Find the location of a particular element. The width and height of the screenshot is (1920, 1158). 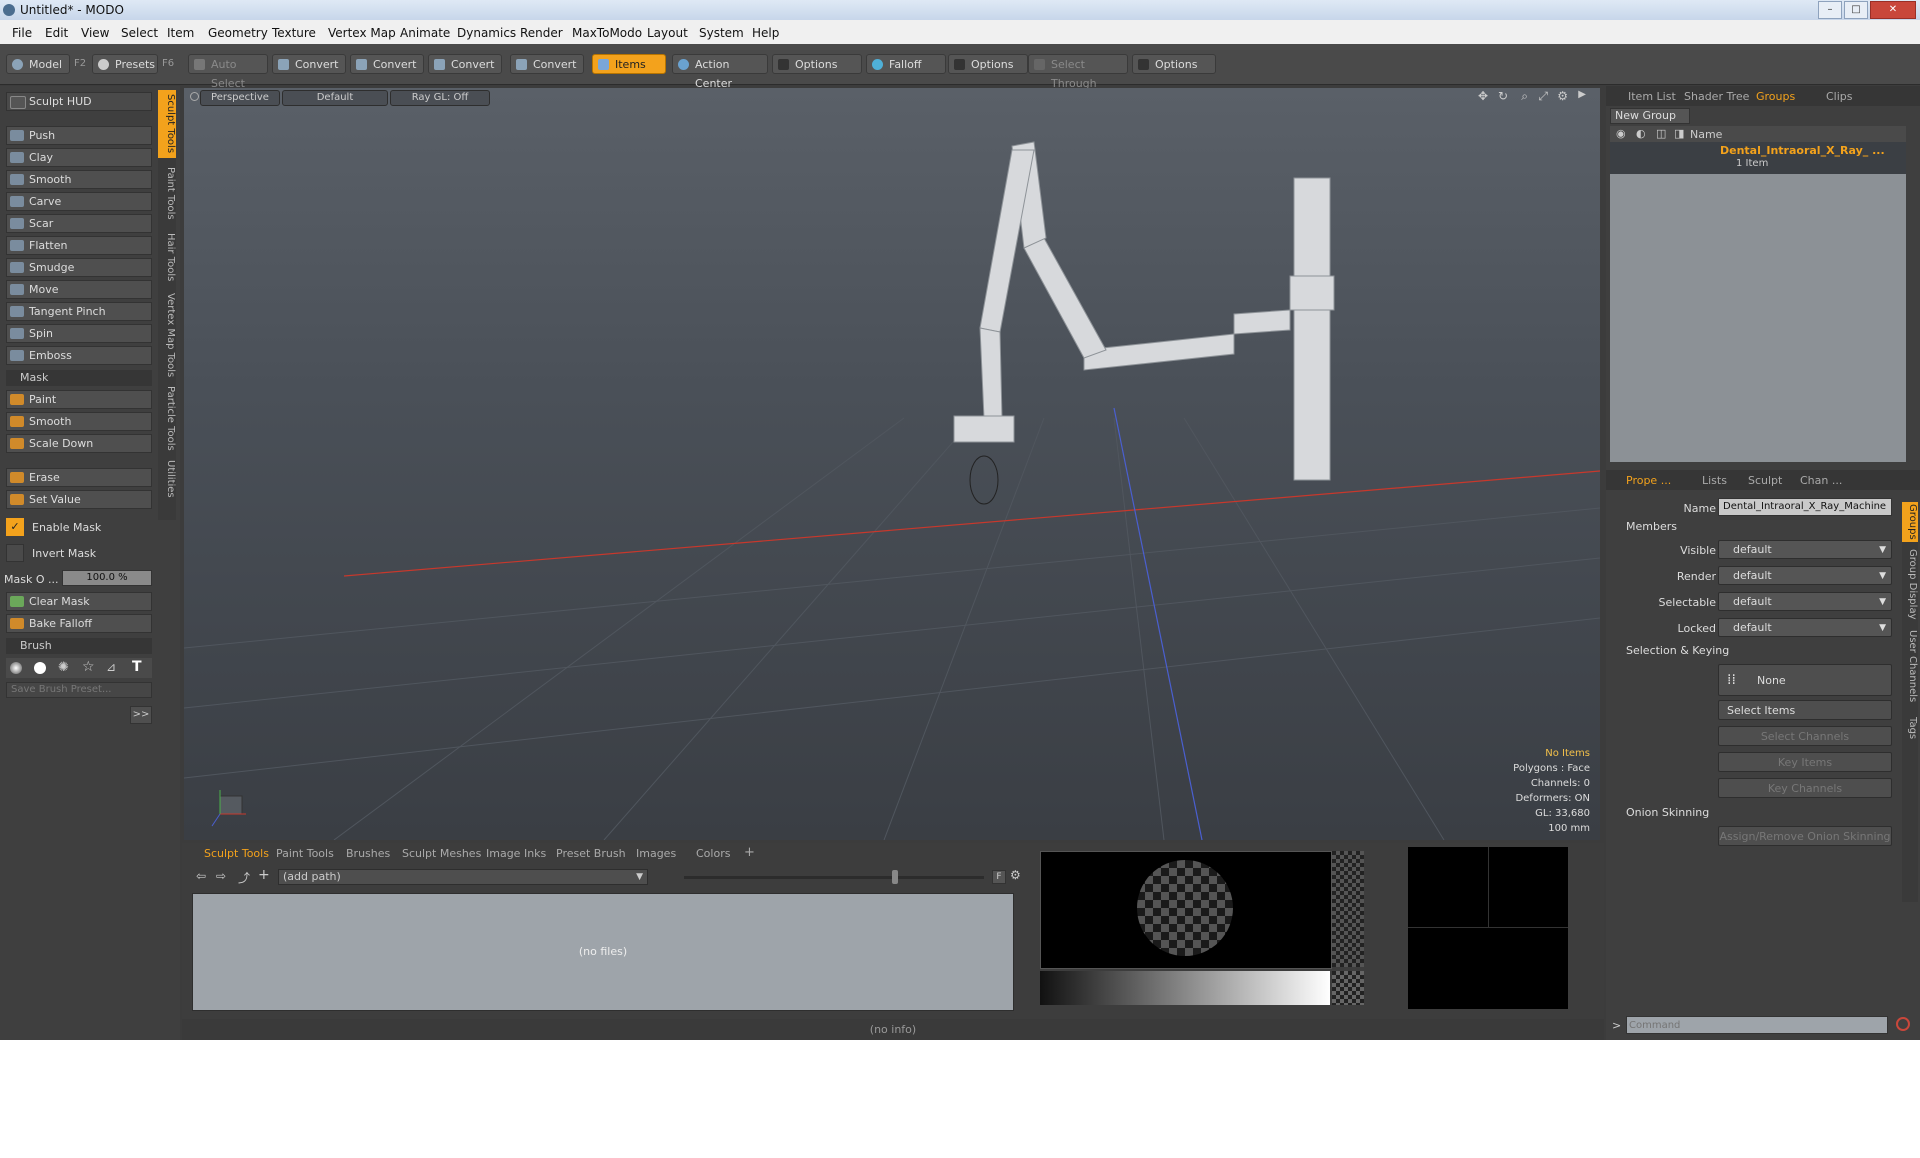

locked-dropdown: default ▼ is located at coordinates (1805, 627).